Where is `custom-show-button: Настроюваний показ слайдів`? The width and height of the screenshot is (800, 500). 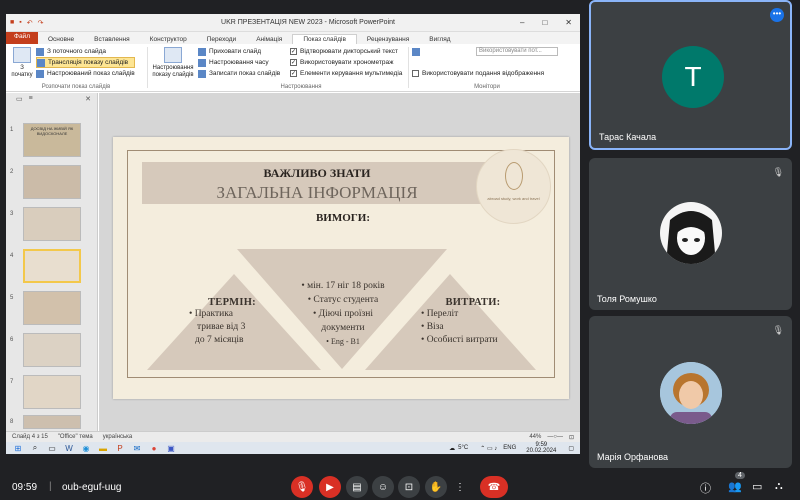
custom-show-button: Настроюваний показ слайдів is located at coordinates (85, 73).